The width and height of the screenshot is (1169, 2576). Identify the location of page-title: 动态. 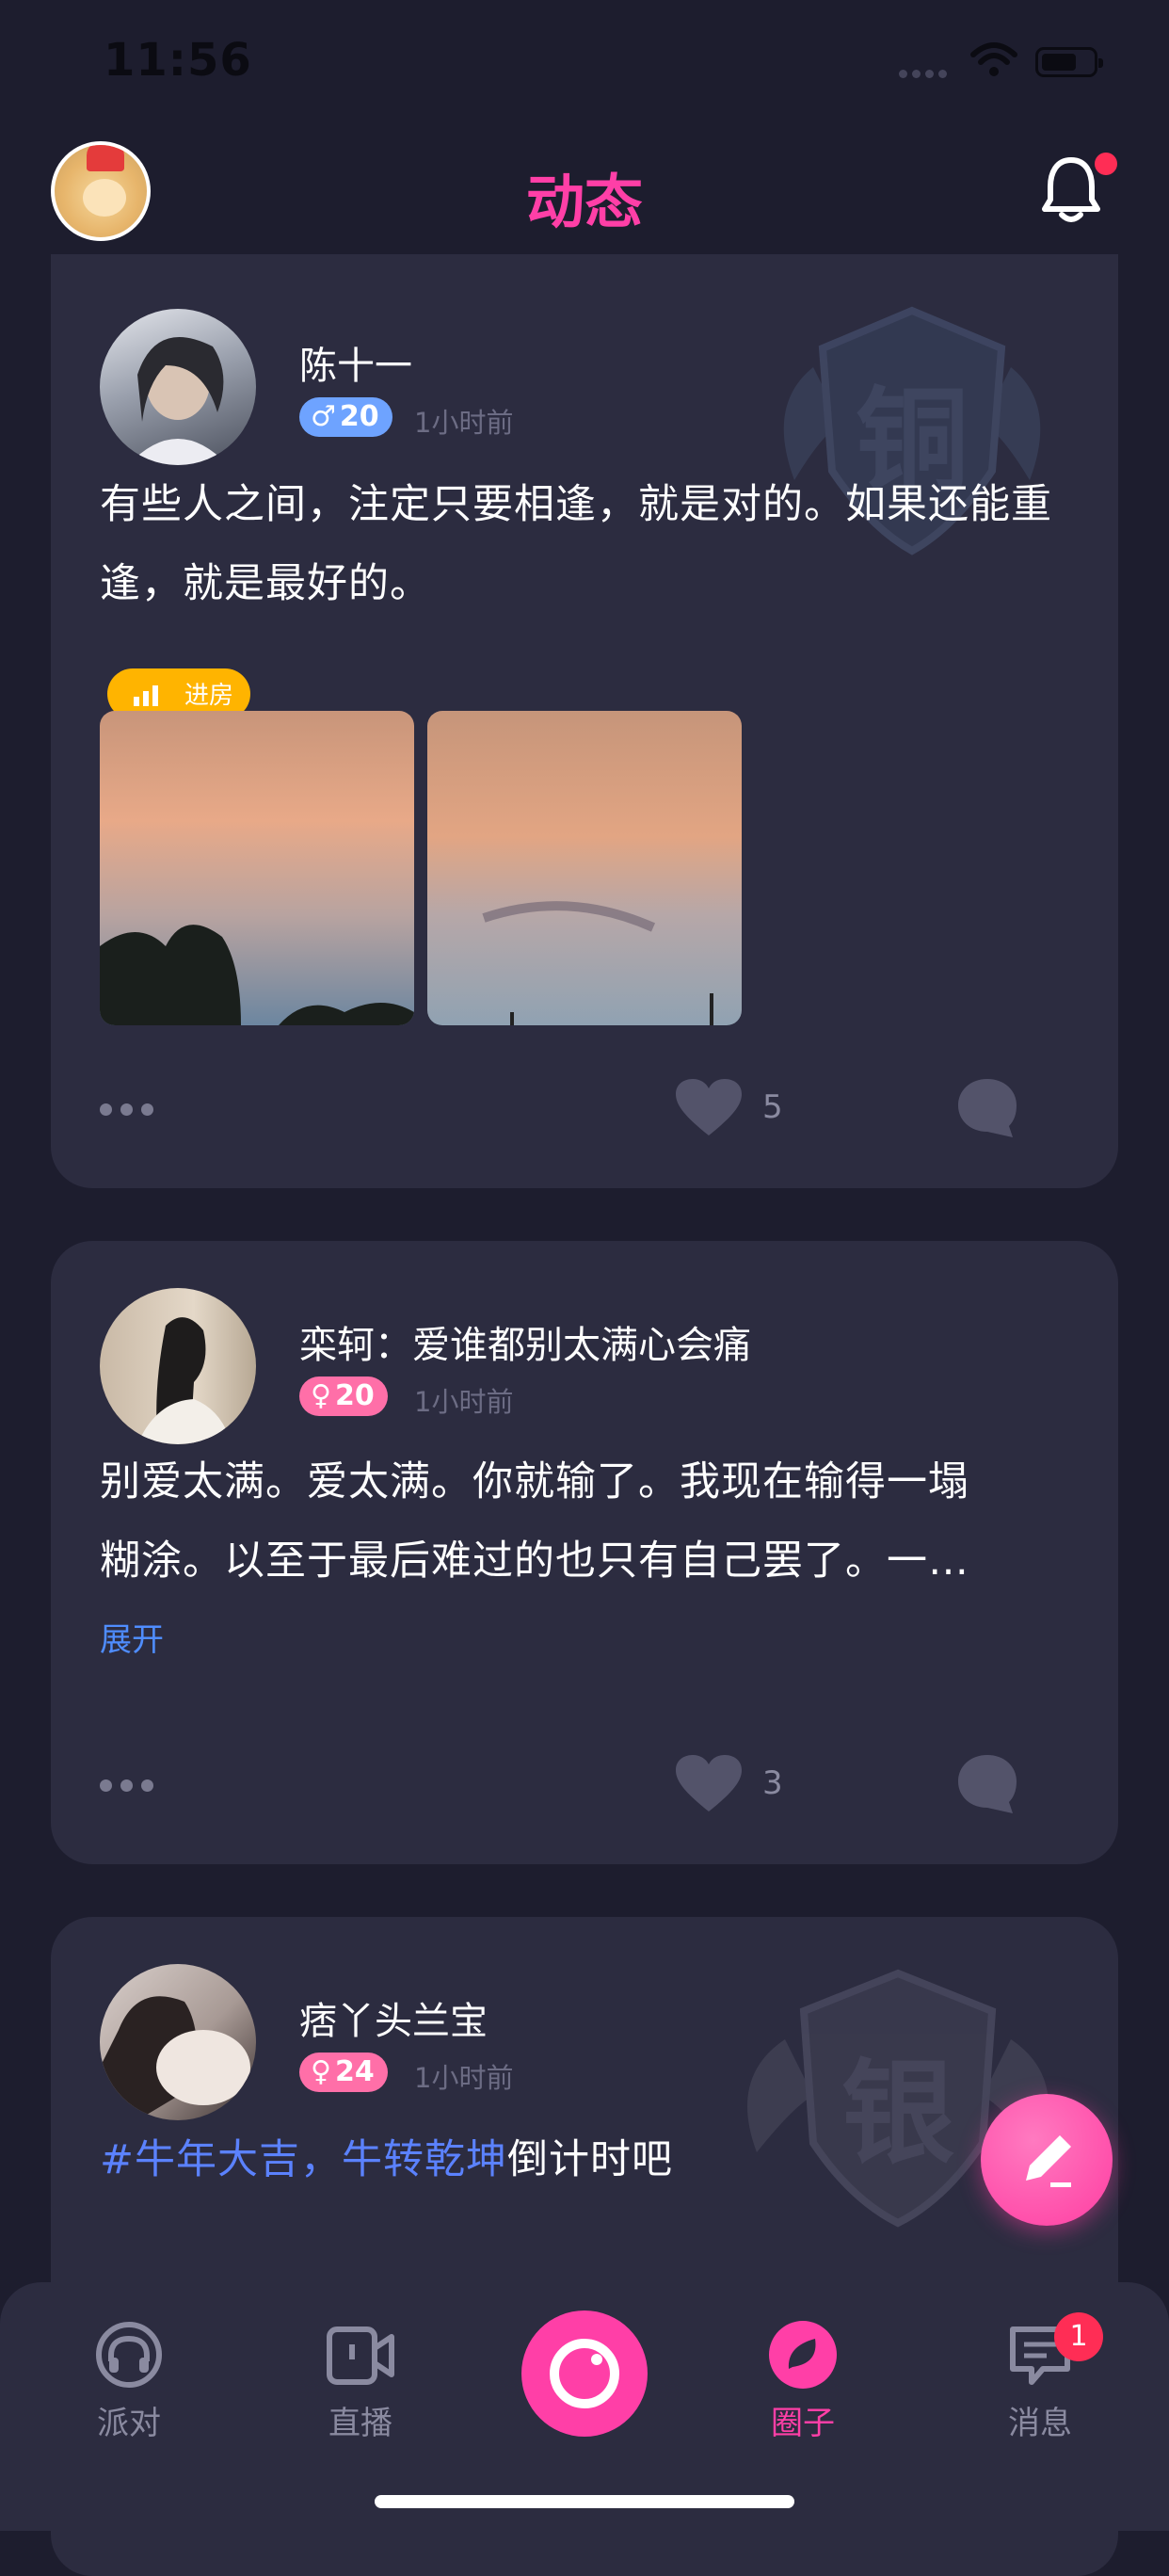
(584, 202).